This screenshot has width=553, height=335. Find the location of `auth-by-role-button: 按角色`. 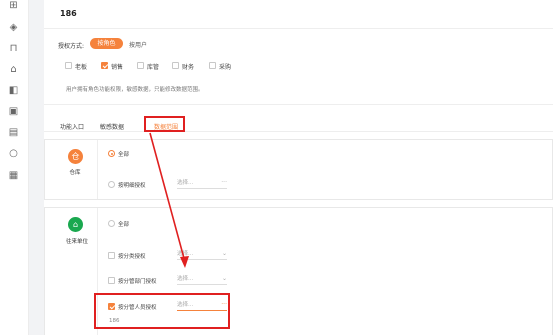

auth-by-role-button: 按角色 is located at coordinates (106, 43).